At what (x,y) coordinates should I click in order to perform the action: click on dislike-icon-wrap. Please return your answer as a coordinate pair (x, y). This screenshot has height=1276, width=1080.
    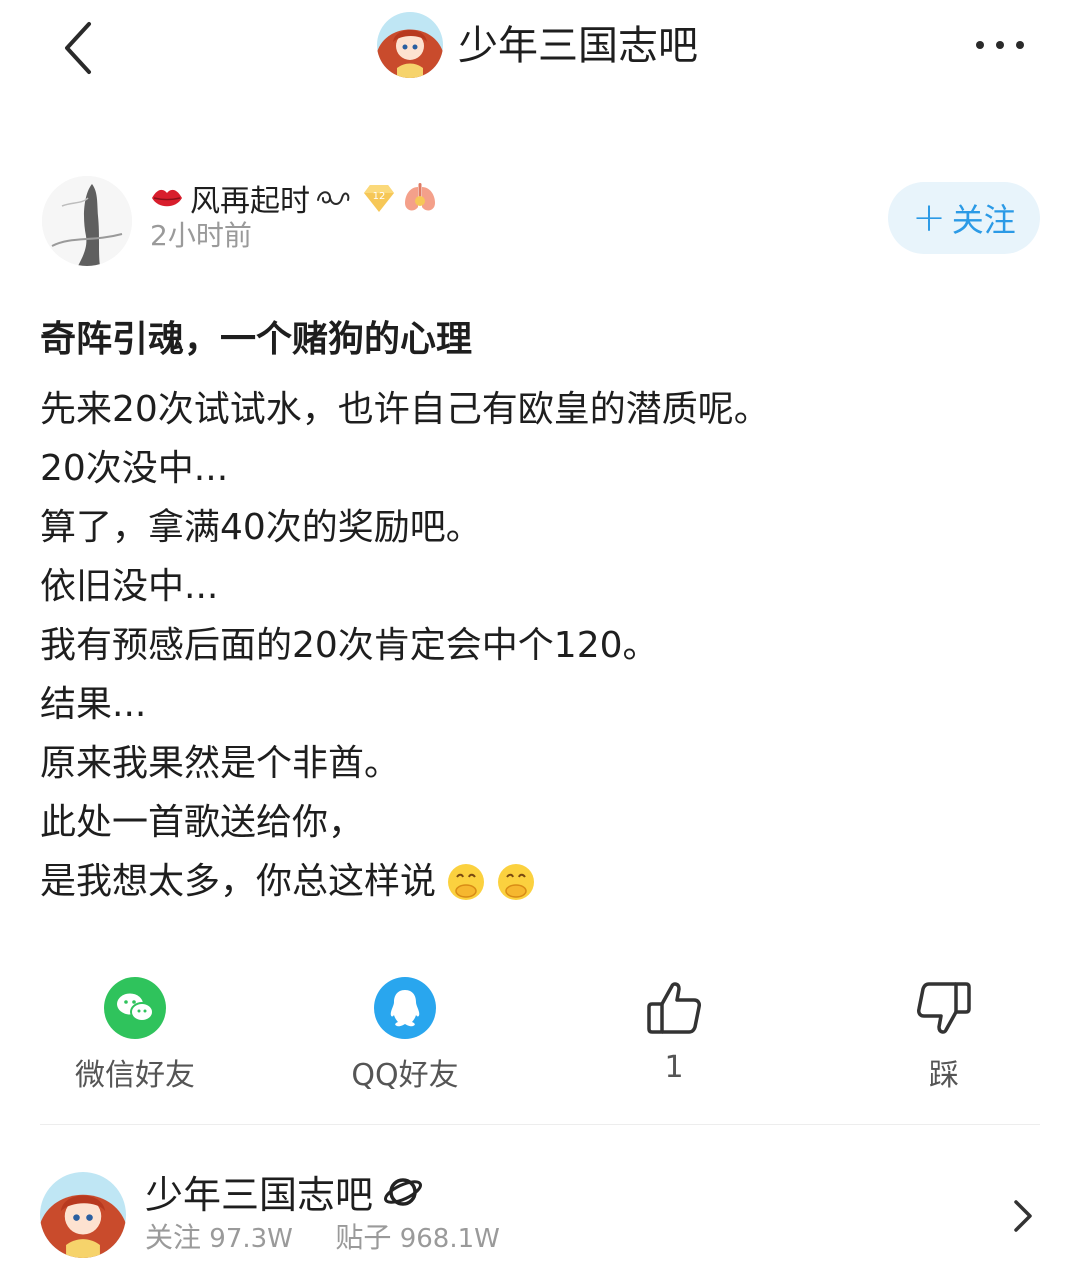
    Looking at the image, I should click on (944, 1008).